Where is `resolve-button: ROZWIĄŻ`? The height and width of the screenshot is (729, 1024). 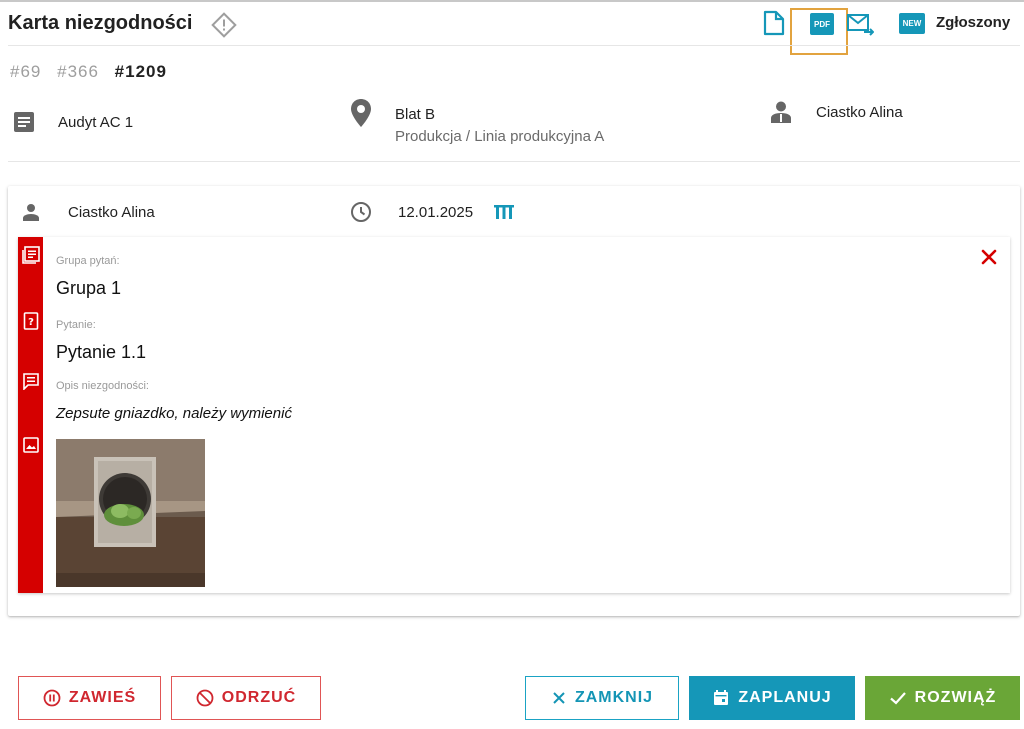
resolve-button: ROZWIĄŻ is located at coordinates (942, 698).